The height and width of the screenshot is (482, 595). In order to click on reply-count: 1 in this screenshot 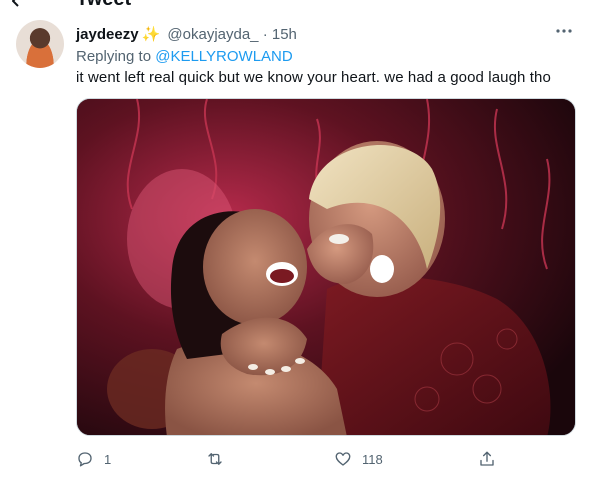, I will do `click(108, 459)`.